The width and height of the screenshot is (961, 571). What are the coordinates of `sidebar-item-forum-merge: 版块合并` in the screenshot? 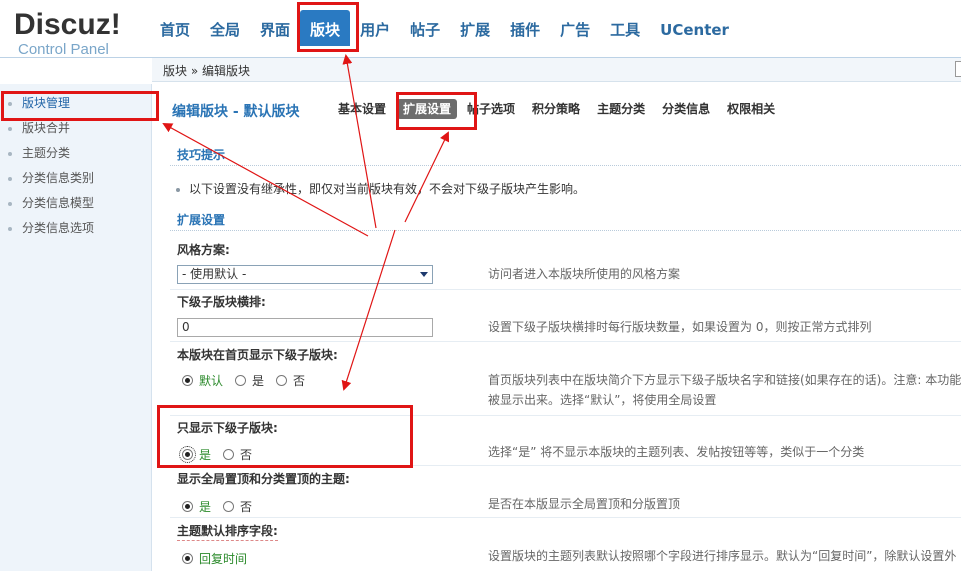 It's located at (75, 128).